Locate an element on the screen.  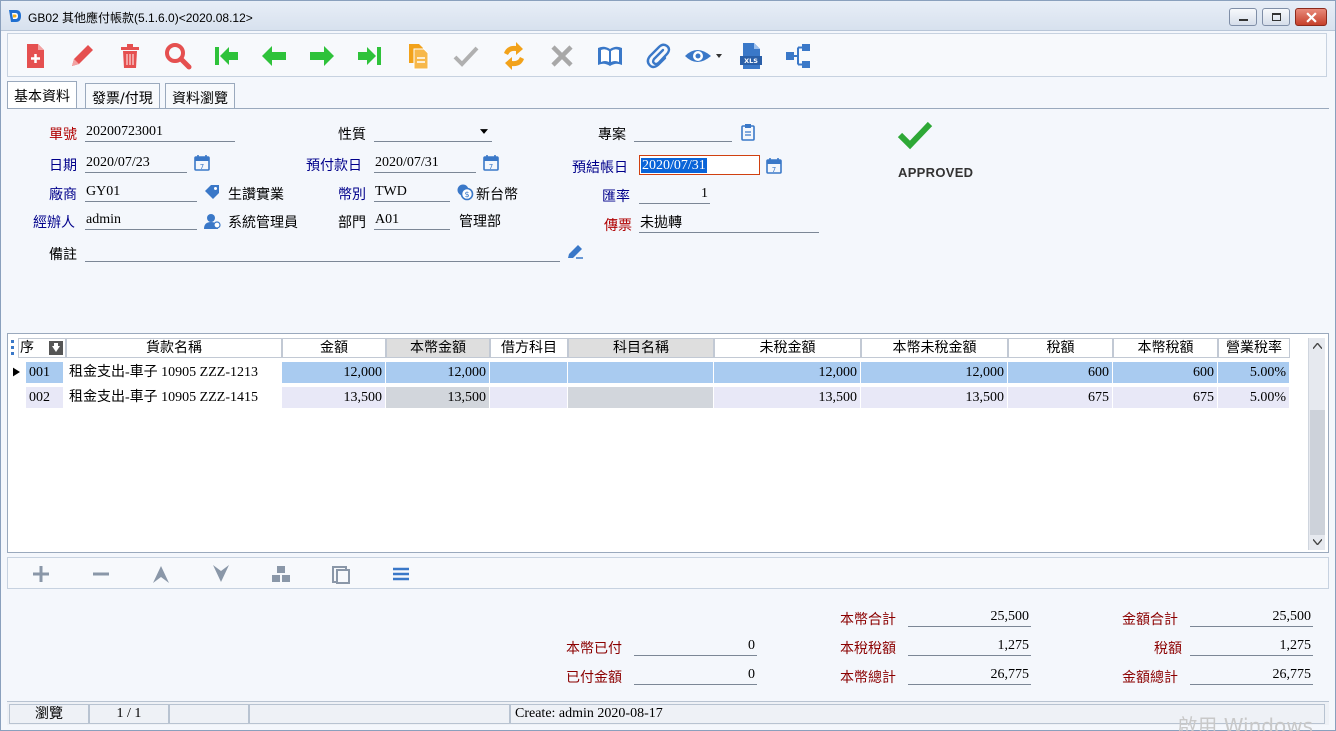
grid-vertical-scrollbar is located at coordinates (1316, 444).